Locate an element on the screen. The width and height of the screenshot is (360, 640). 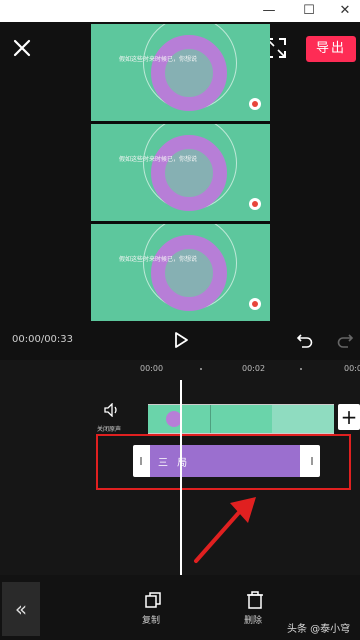
mute-original-label: 关闭原声 is located at coordinates (109, 428).